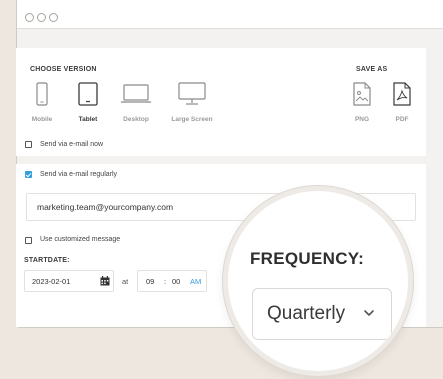 Image resolution: width=443 pixels, height=379 pixels. I want to click on window-control-minimize, so click(41, 17).